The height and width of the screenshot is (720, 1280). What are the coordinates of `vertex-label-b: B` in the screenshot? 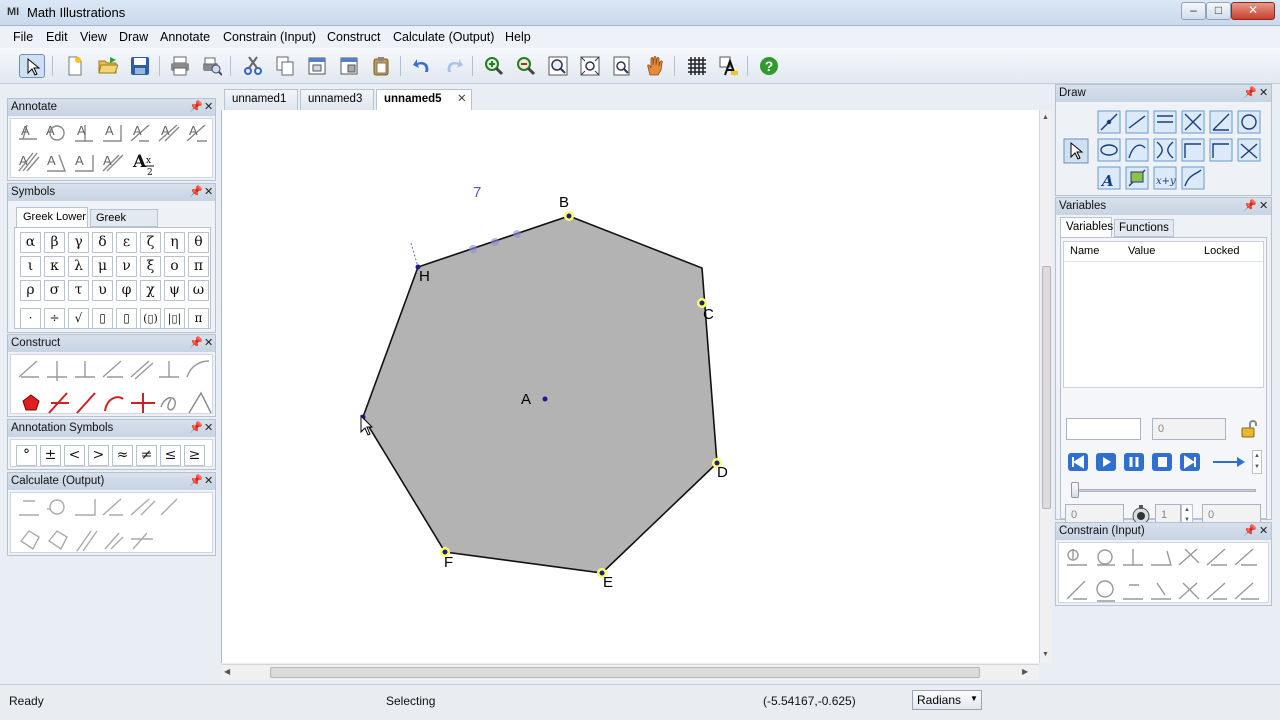 It's located at (564, 202).